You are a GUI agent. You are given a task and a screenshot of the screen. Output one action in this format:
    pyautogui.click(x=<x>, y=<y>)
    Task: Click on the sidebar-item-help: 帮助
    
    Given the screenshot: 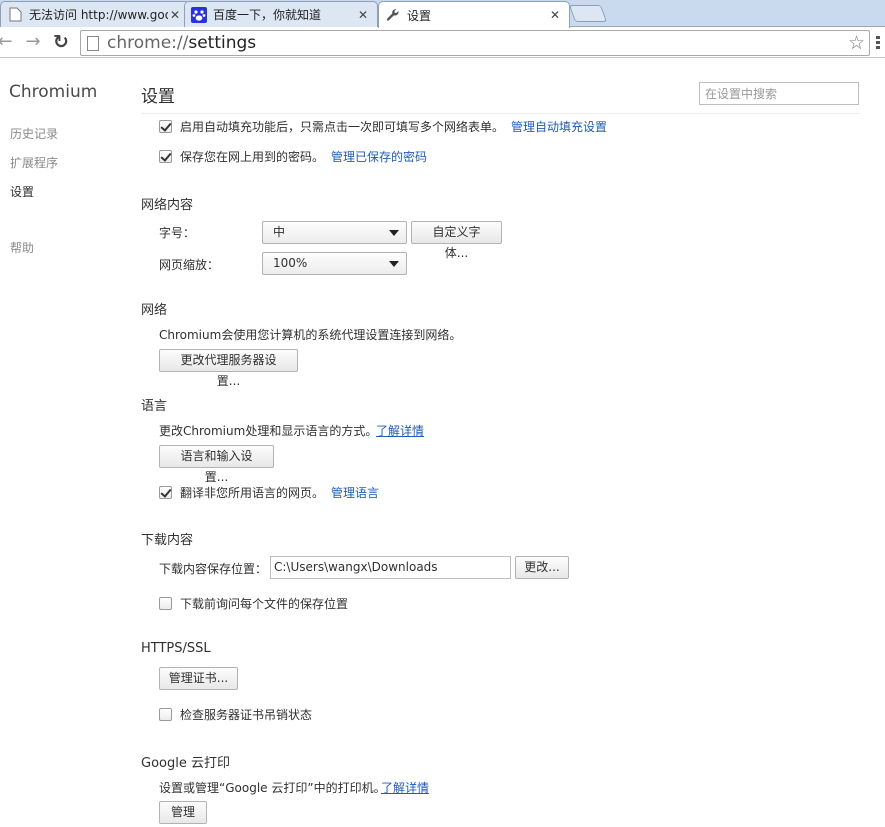 What is the action you would take?
    pyautogui.click(x=22, y=247)
    